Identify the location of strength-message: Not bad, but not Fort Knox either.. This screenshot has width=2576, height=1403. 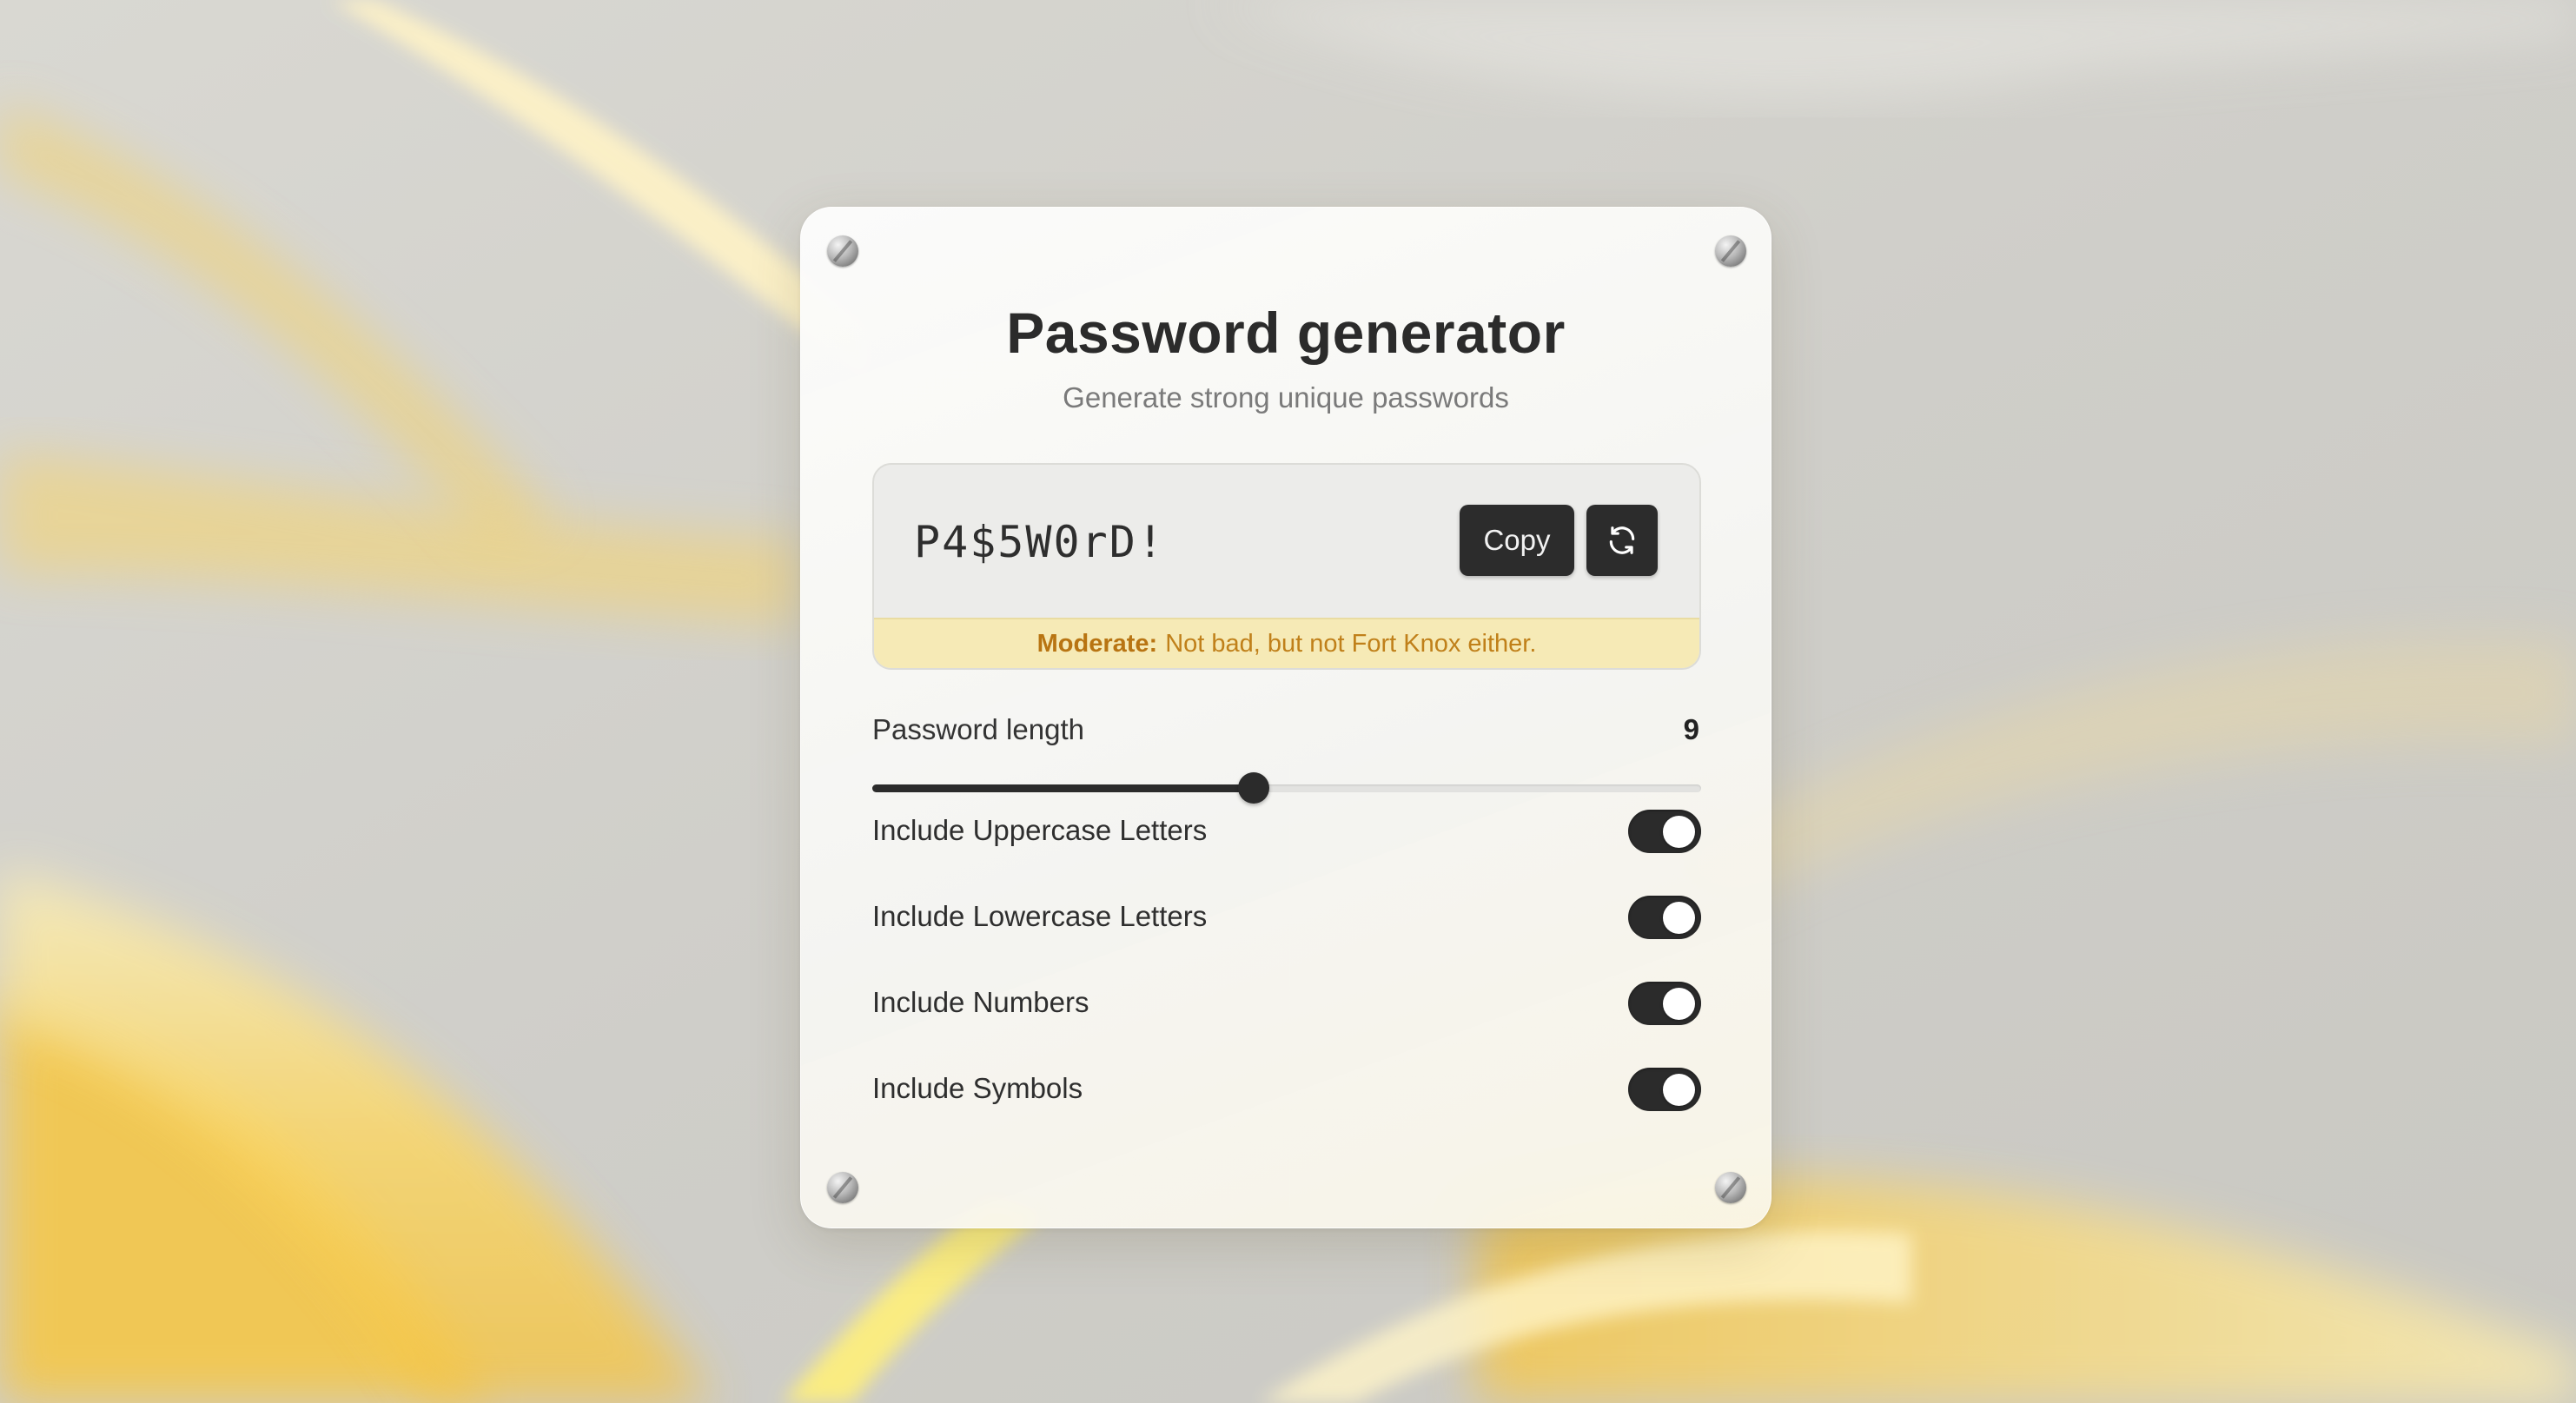
(1351, 644).